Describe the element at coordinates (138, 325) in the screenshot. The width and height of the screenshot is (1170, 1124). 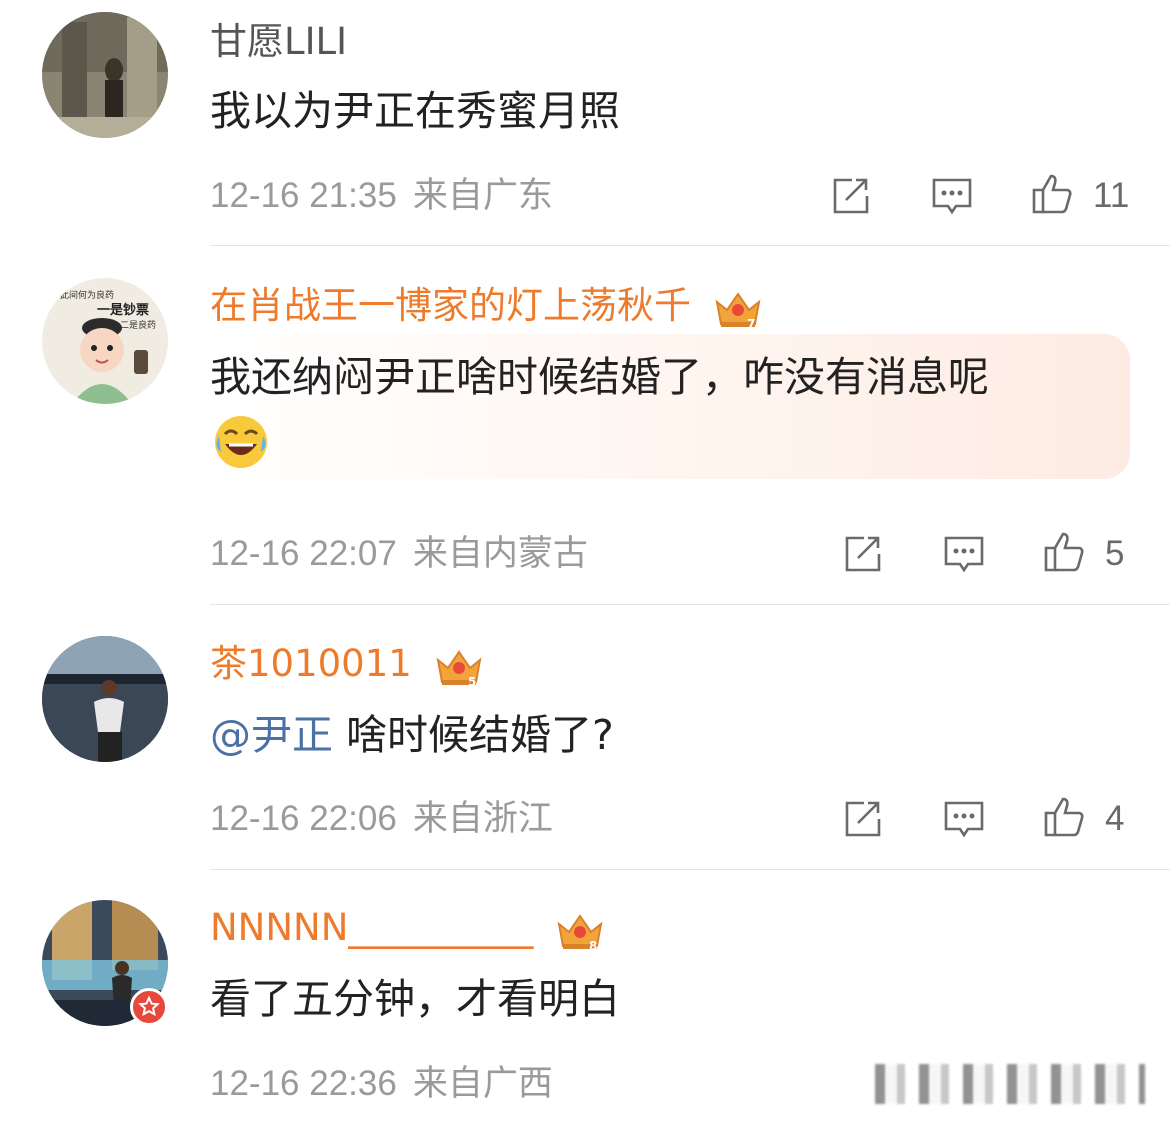
I see `avatar-text: 二是良药` at that location.